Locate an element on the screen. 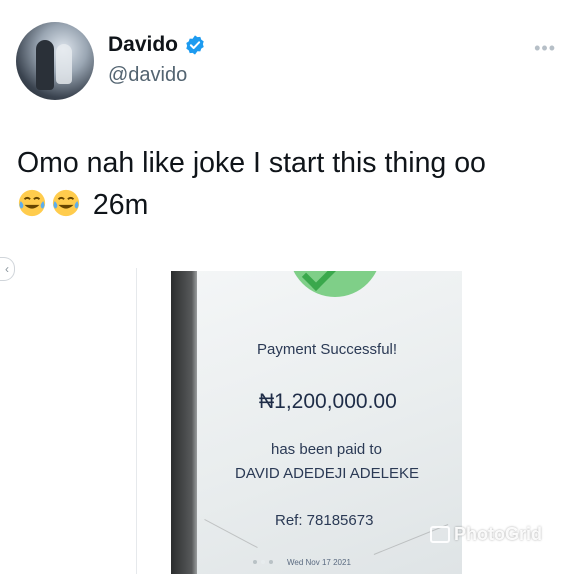 This screenshot has height=574, width=568. payee-name: DAVID ADEDEJI ADELEKE is located at coordinates (327, 473).